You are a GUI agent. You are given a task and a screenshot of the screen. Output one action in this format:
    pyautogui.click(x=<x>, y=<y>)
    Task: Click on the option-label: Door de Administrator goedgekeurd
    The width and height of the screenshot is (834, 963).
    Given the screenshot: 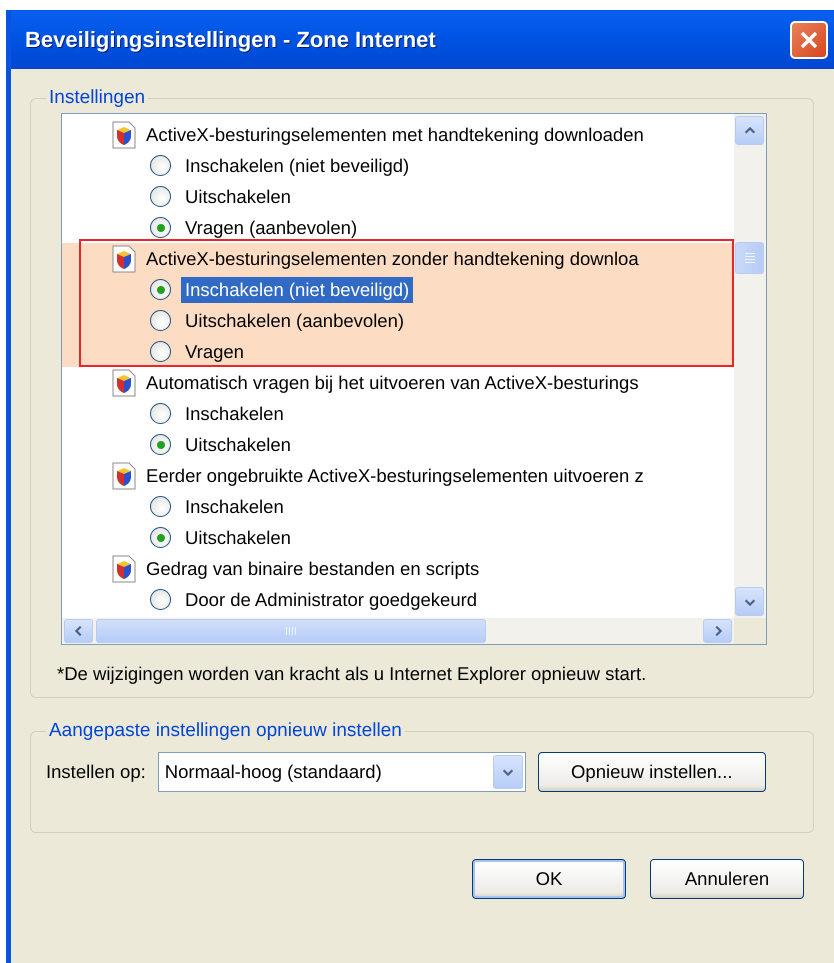 What is the action you would take?
    pyautogui.click(x=331, y=599)
    